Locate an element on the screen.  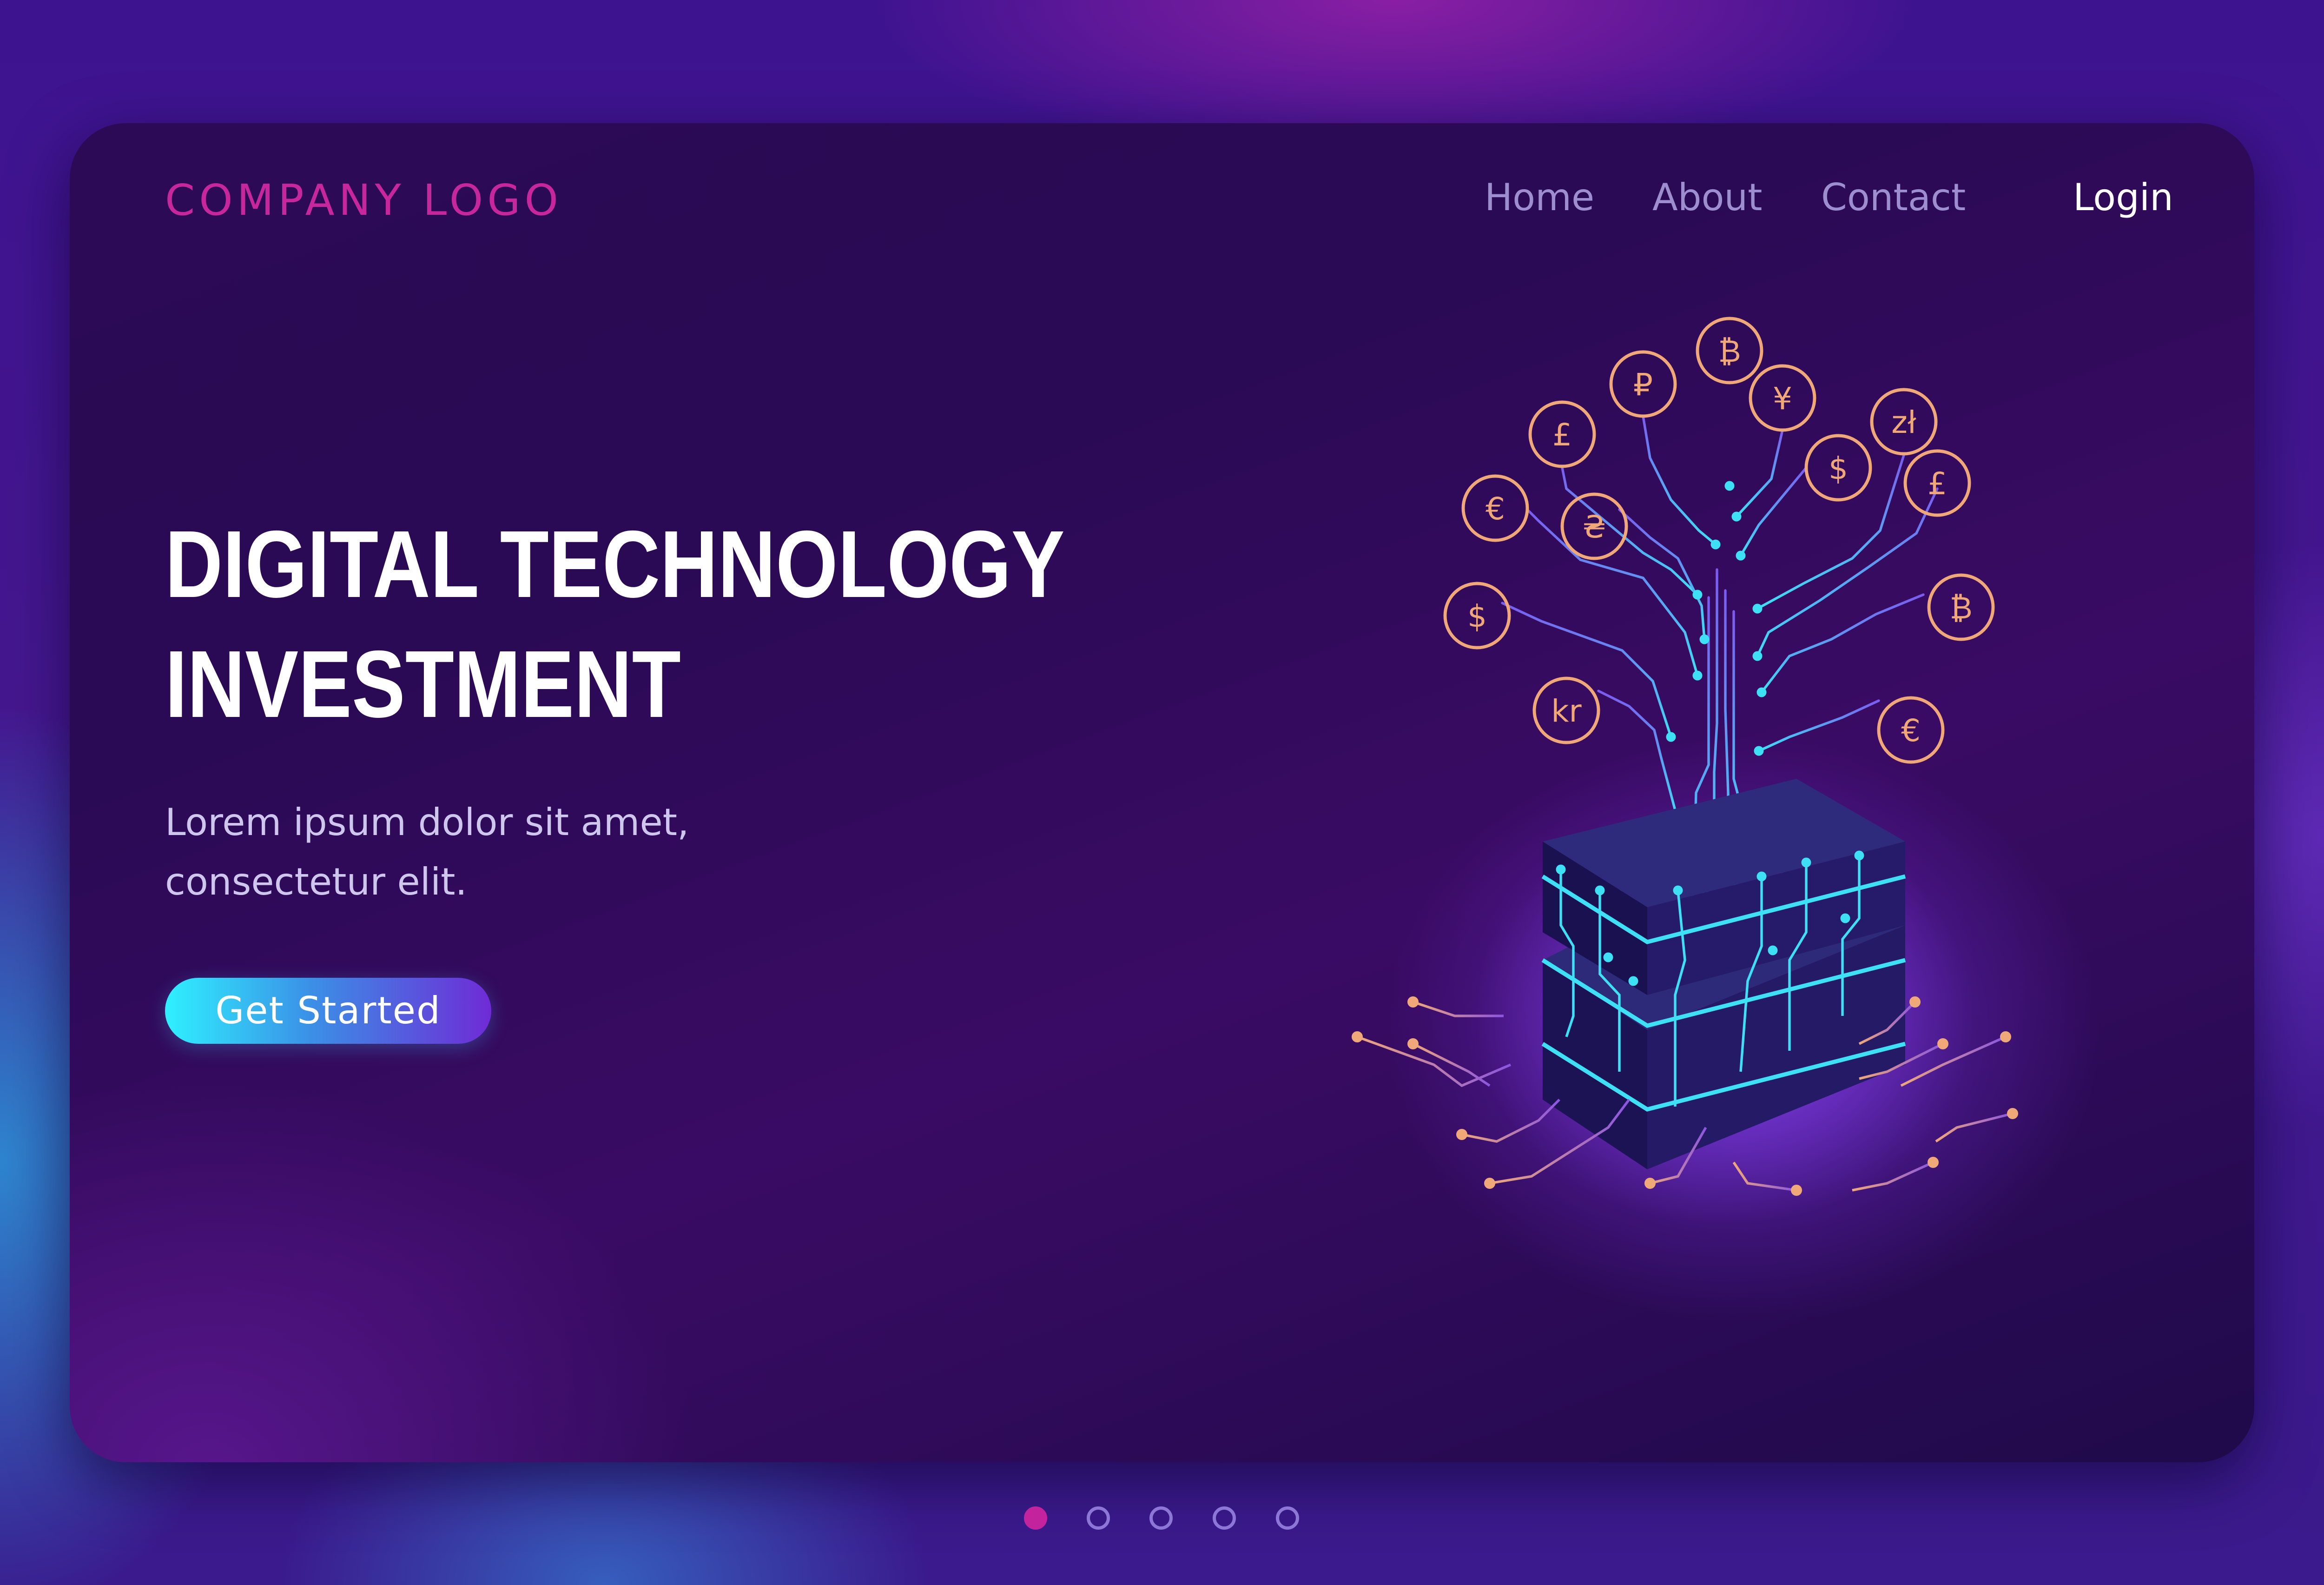
get-started-button: Get Started is located at coordinates (328, 1011).